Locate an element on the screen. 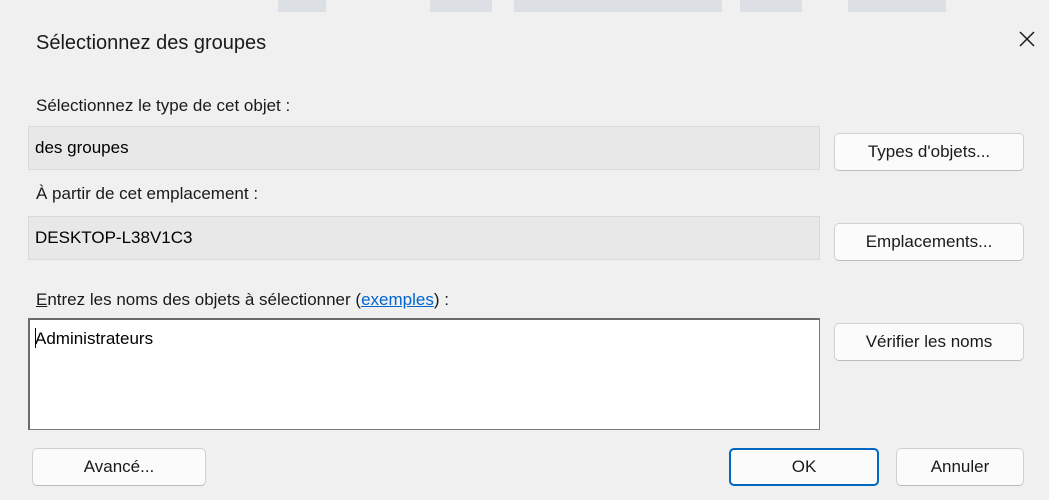 This screenshot has width=1049, height=500. cancel-button: Annuler is located at coordinates (960, 467).